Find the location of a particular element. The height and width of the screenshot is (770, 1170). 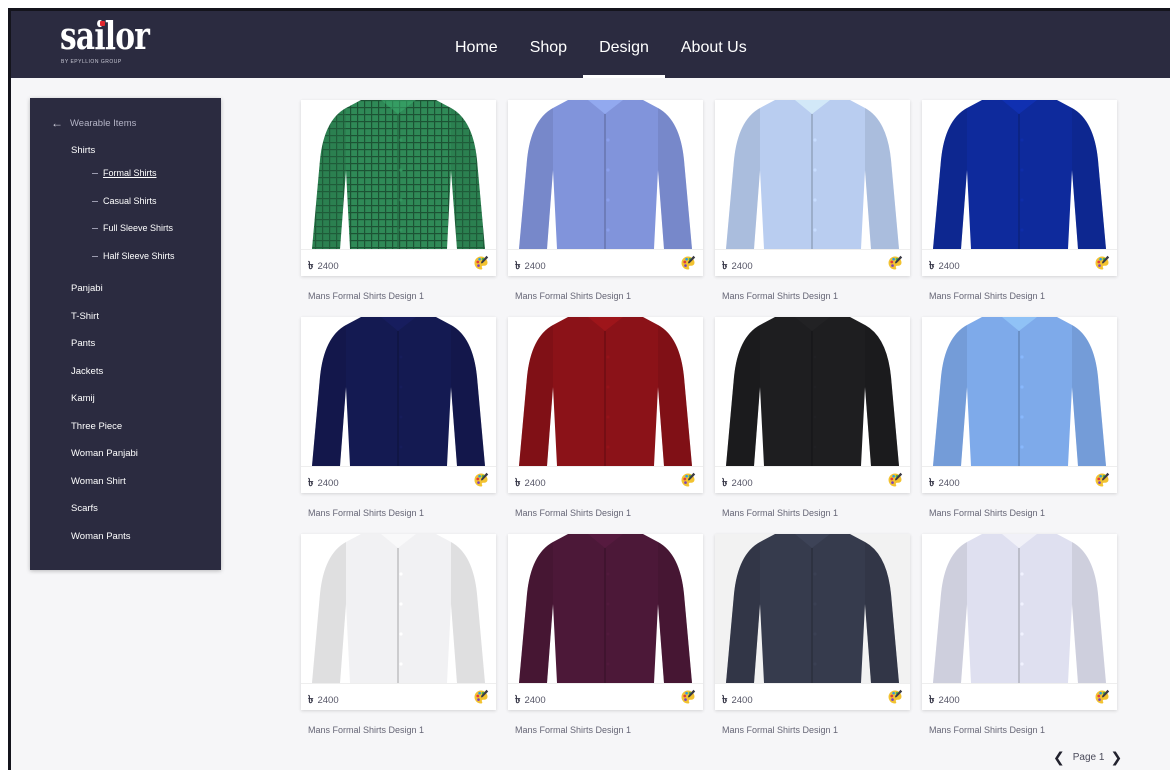

nav-design: Design is located at coordinates (624, 44).